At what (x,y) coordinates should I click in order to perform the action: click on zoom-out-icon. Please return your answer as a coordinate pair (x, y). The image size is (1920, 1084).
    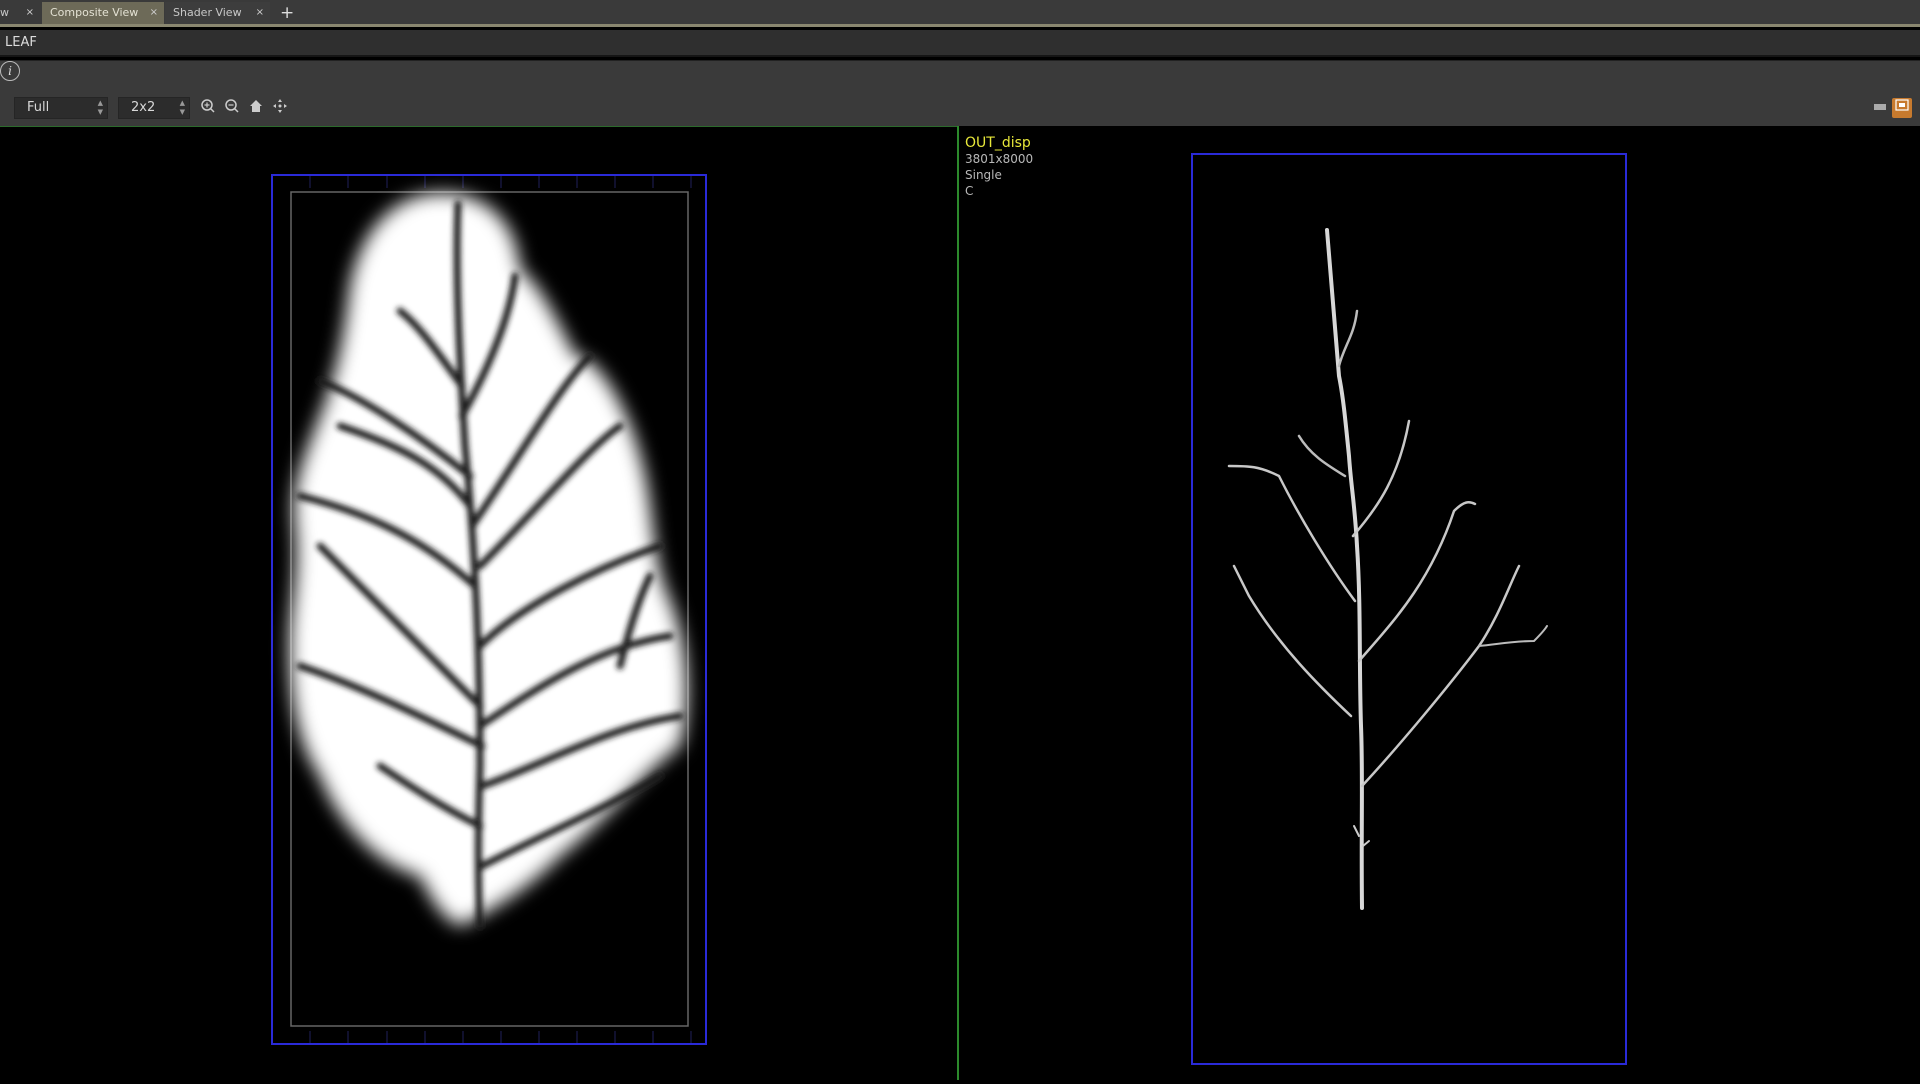
    Looking at the image, I should click on (232, 108).